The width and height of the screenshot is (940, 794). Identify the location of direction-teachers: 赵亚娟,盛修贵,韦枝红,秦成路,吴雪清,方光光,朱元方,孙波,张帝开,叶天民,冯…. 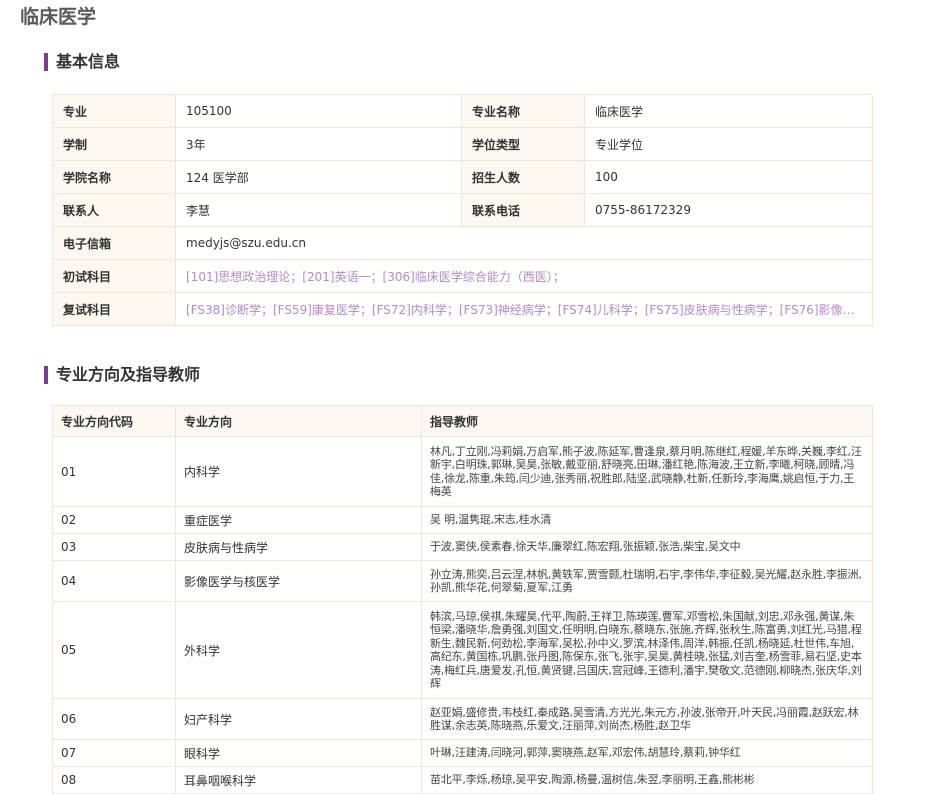
(647, 719).